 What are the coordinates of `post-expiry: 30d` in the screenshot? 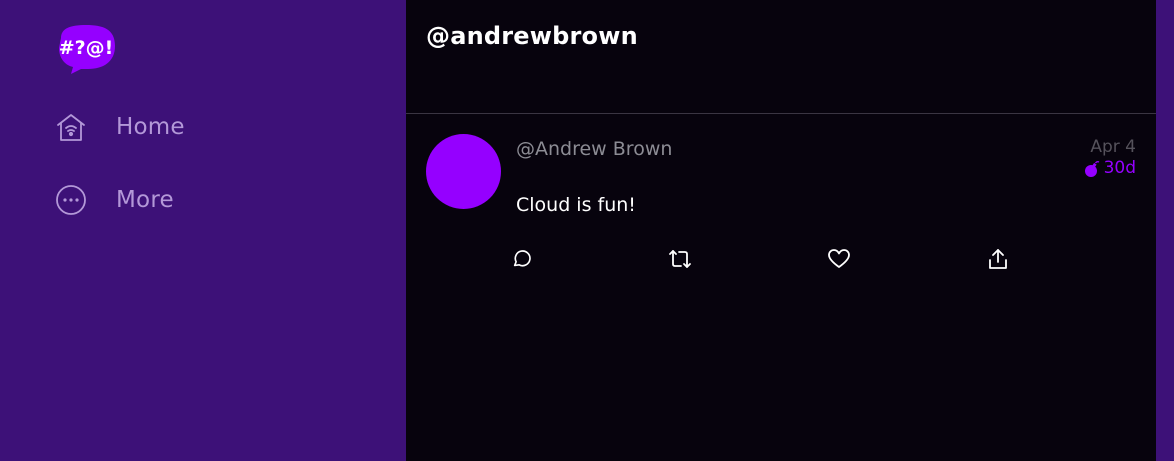 It's located at (1109, 168).